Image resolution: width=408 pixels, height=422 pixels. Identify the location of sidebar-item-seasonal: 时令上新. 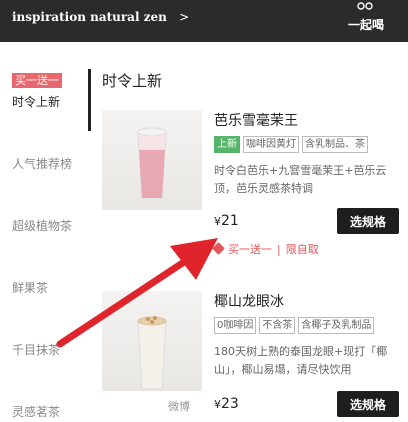
(36, 101).